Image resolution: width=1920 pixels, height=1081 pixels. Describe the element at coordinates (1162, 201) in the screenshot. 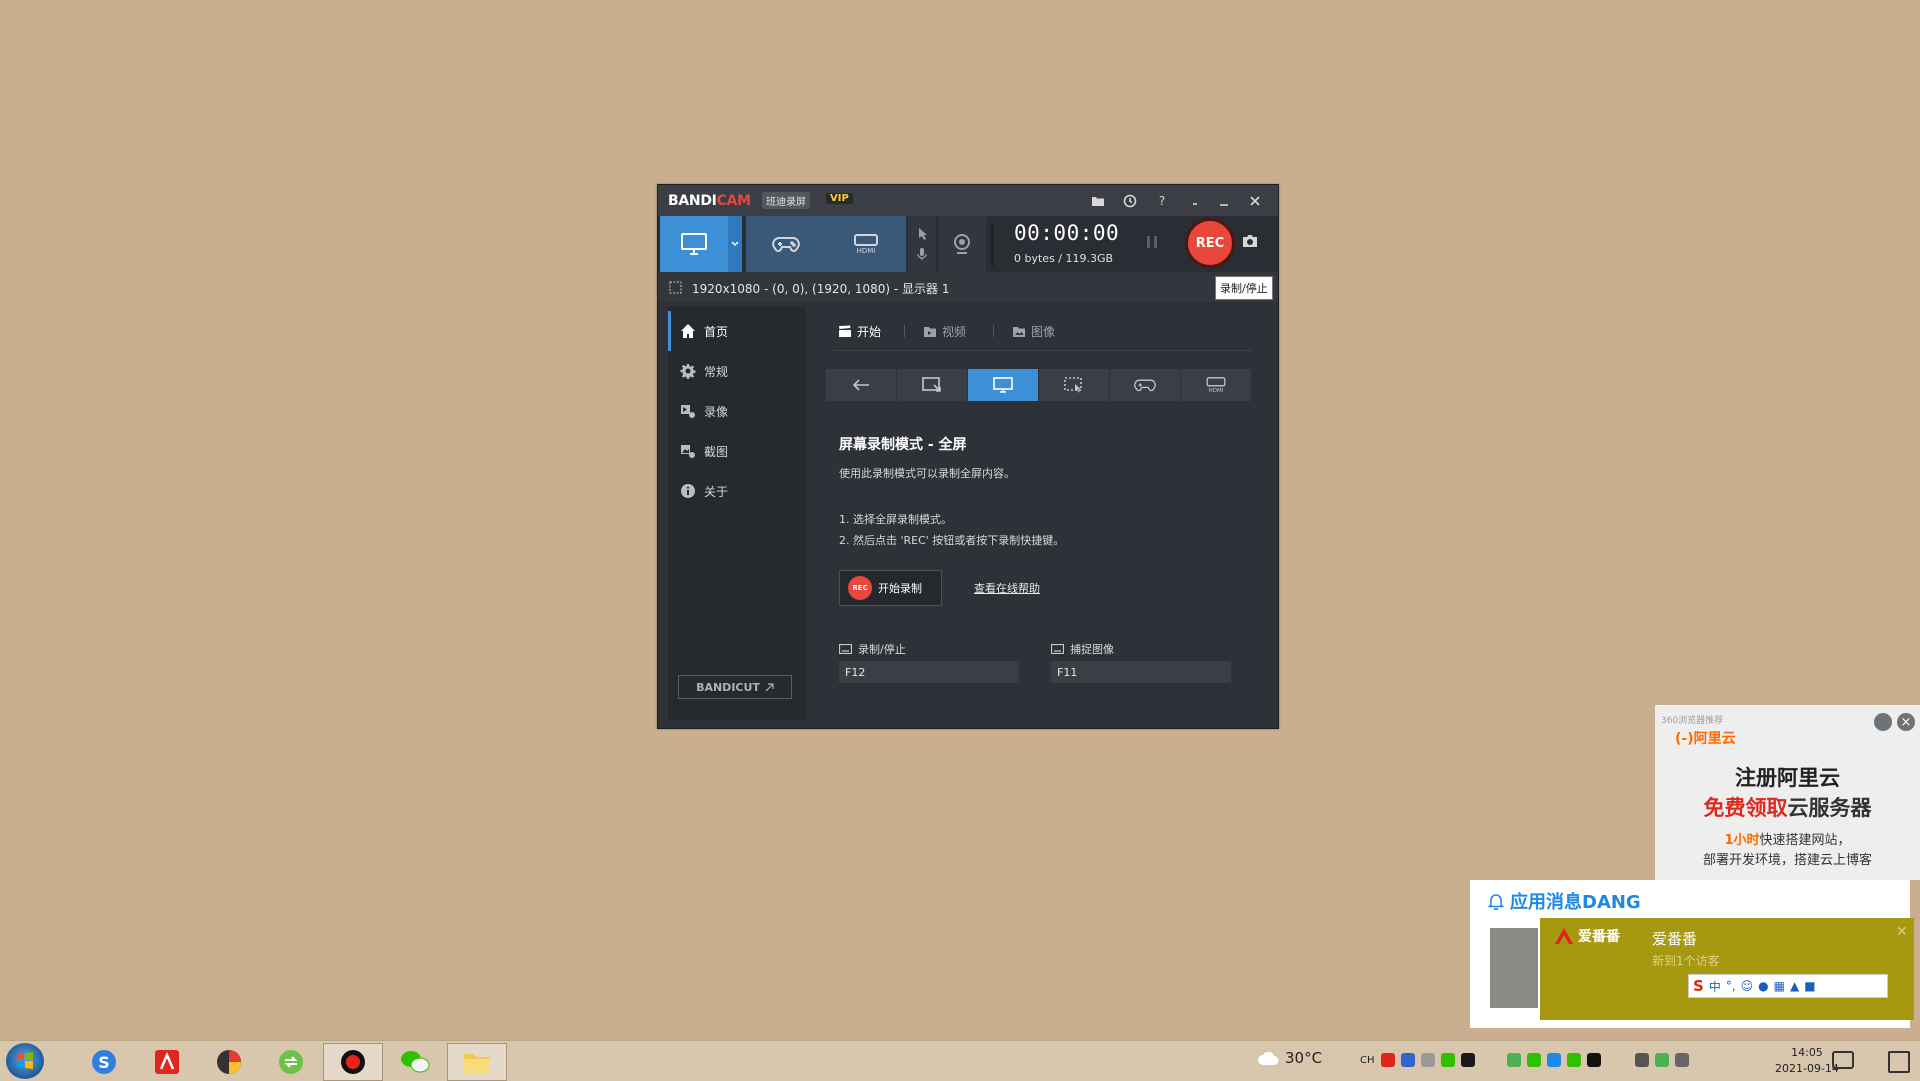

I see `help-button: ?` at that location.